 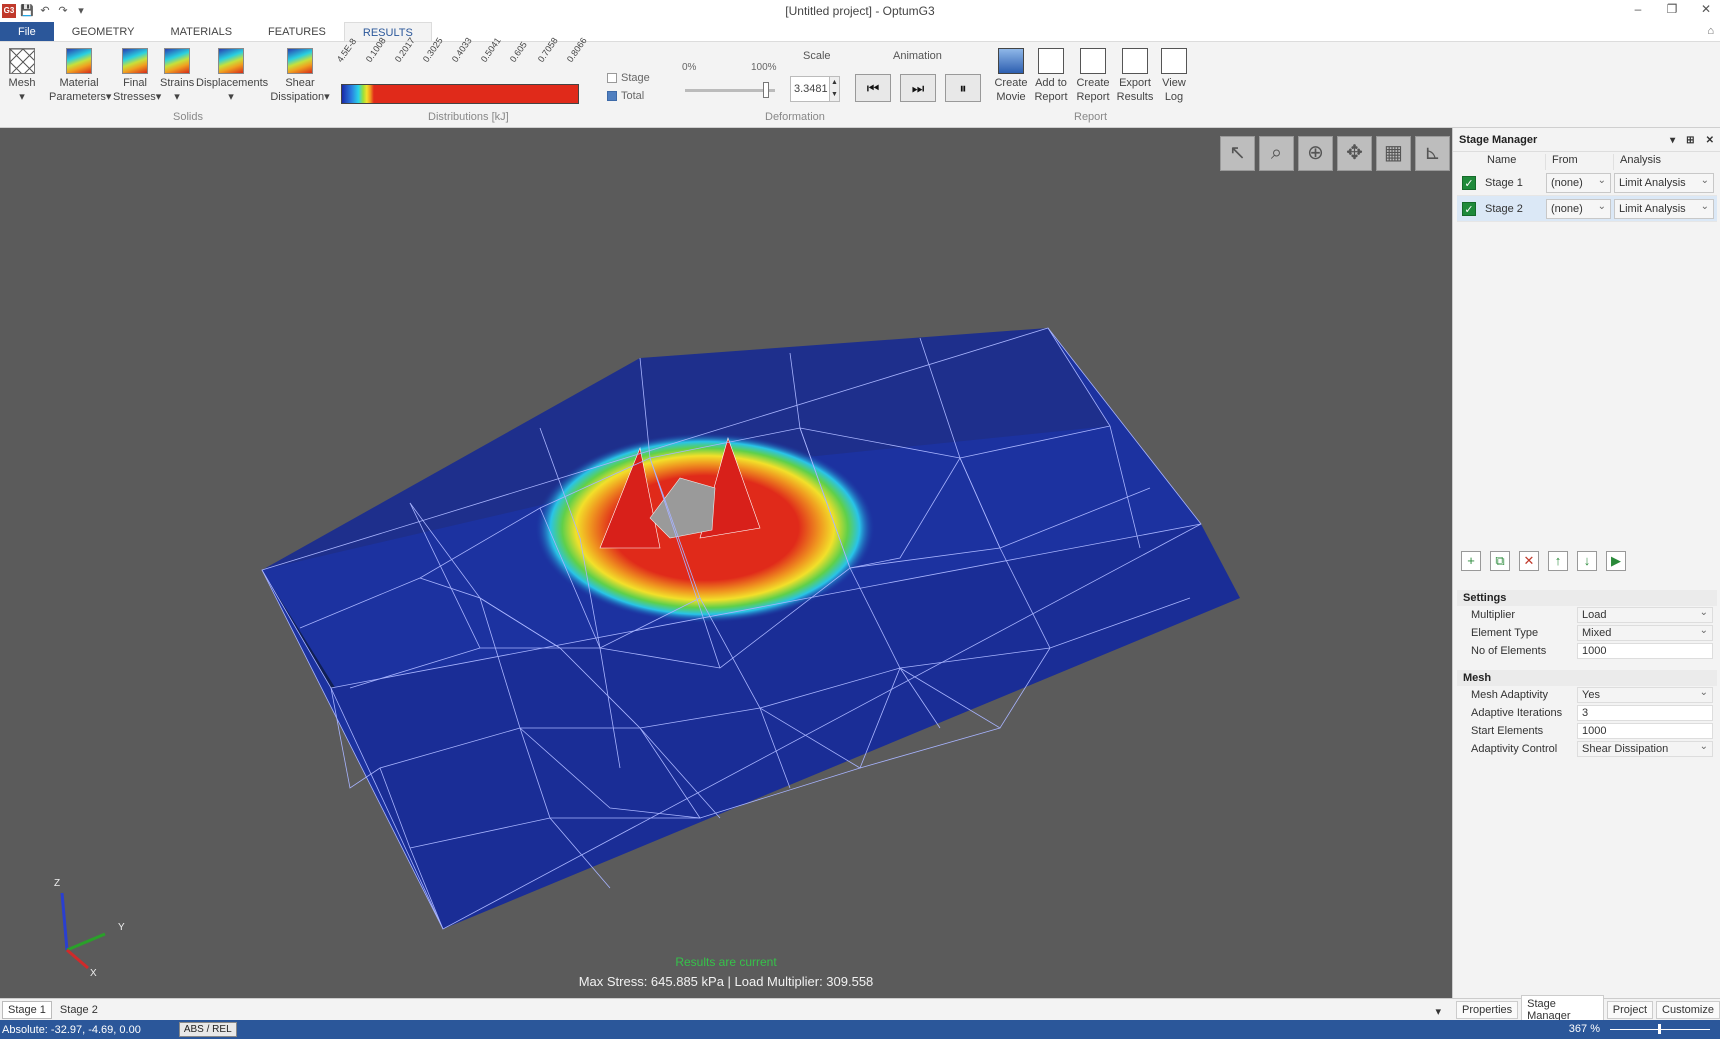 I want to click on stage-checkbox: Stage, so click(x=628, y=78).